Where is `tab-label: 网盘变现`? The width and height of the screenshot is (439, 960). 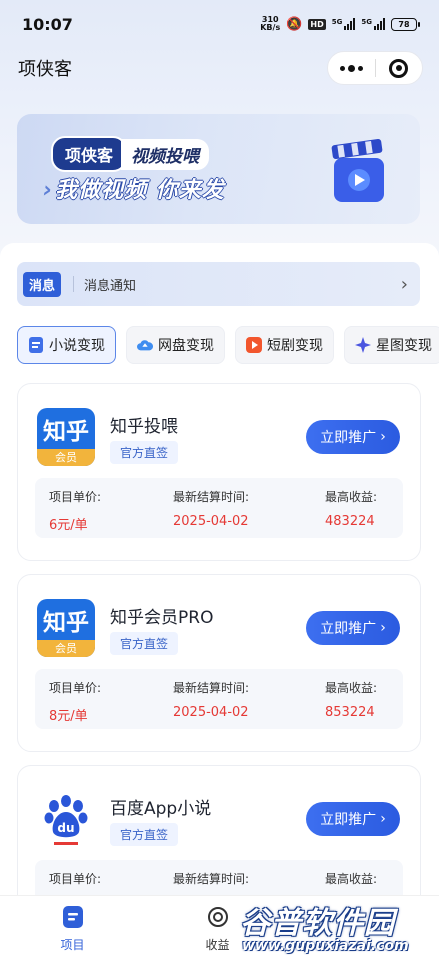 tab-label: 网盘变现 is located at coordinates (186, 346).